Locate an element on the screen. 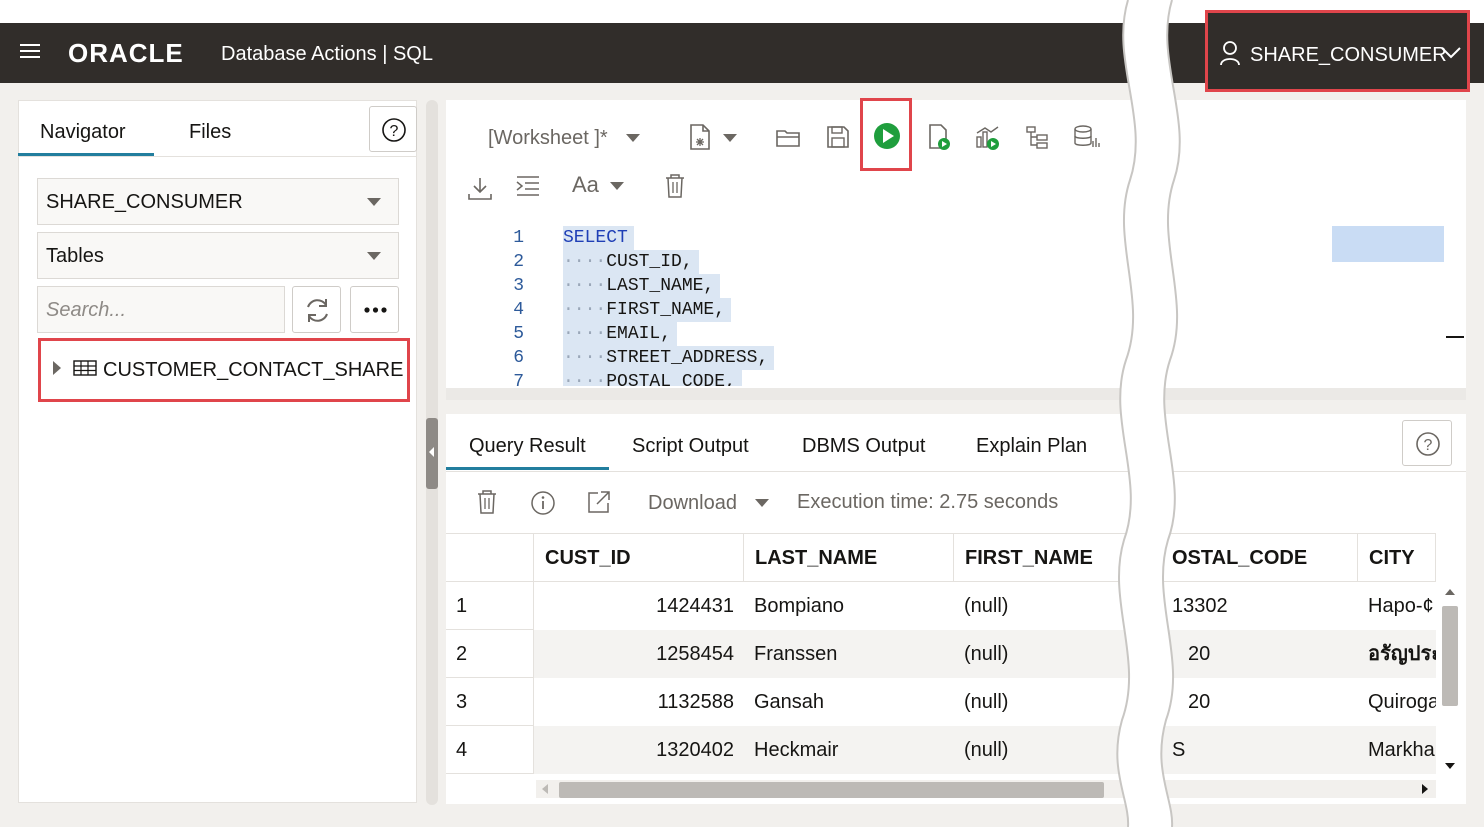 The height and width of the screenshot is (827, 1484). table-row: 4 1320402 Heckmair (null) S Markha is located at coordinates (941, 750).